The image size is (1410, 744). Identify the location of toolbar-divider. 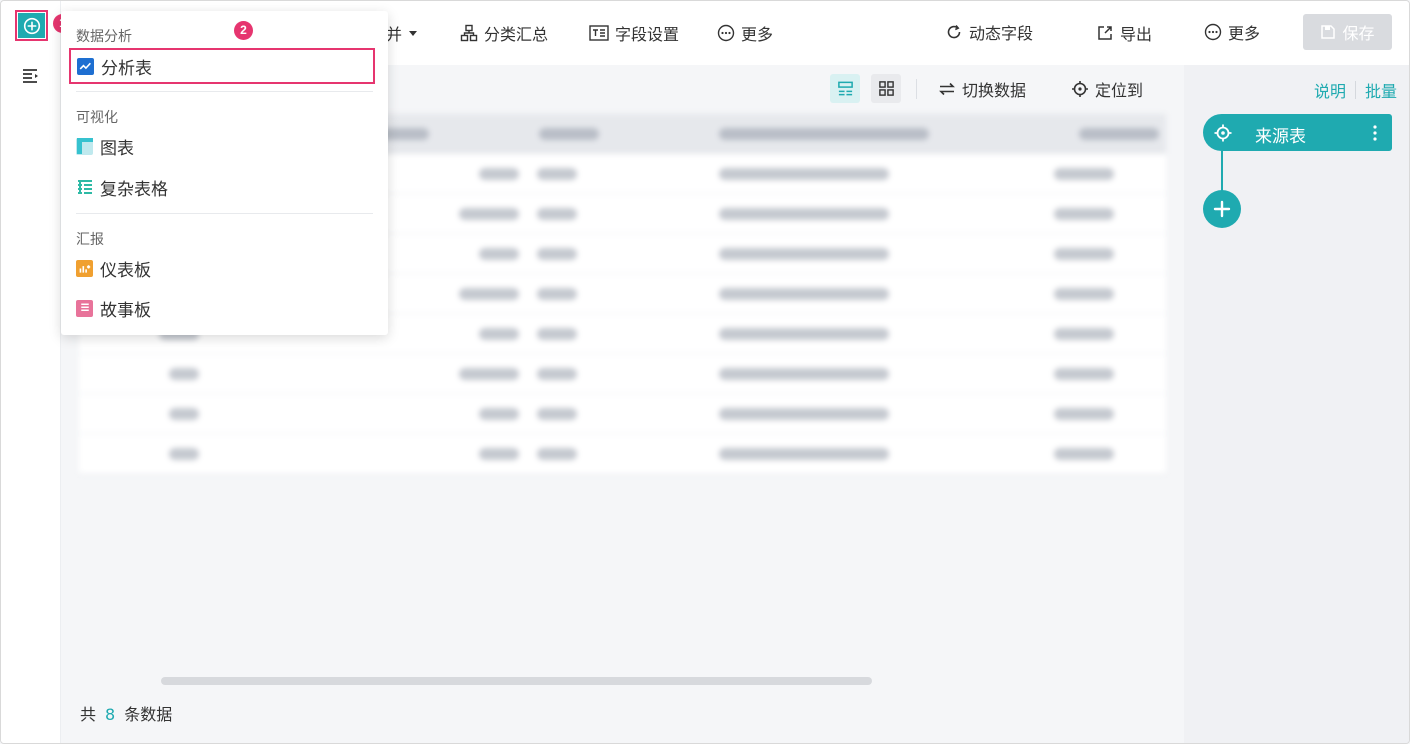
(916, 89).